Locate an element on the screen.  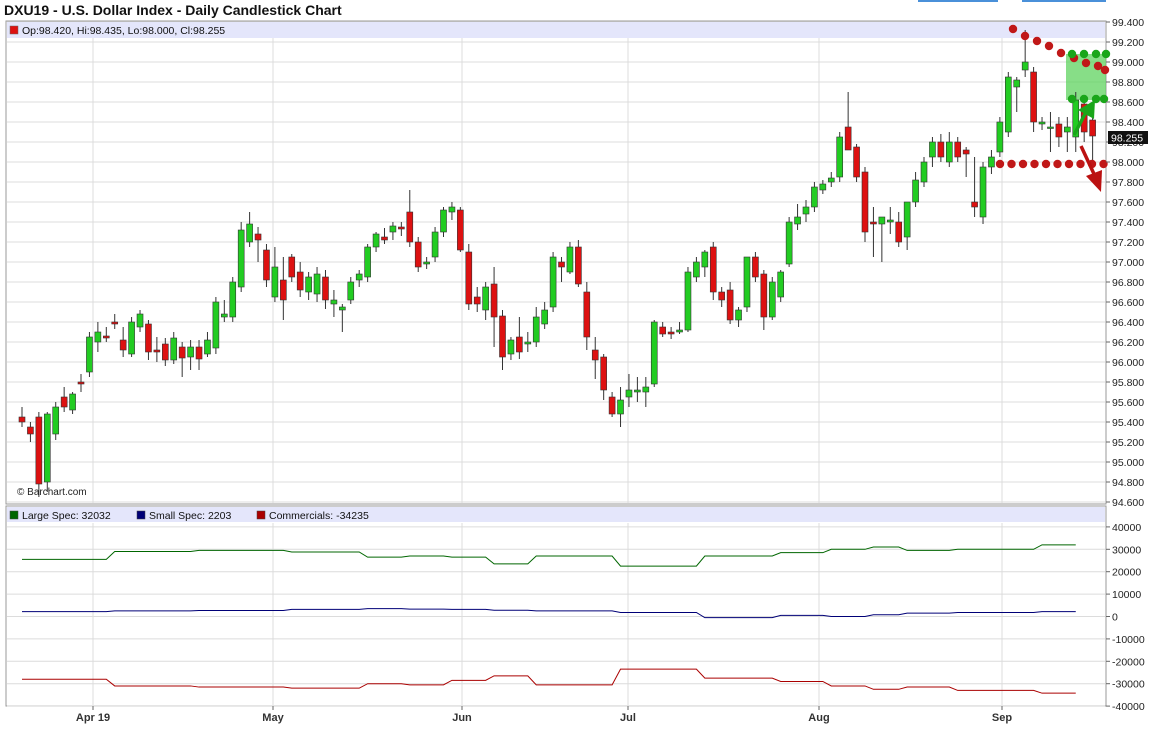
price-y-tick-label: 95.400 is located at coordinates (1128, 423).